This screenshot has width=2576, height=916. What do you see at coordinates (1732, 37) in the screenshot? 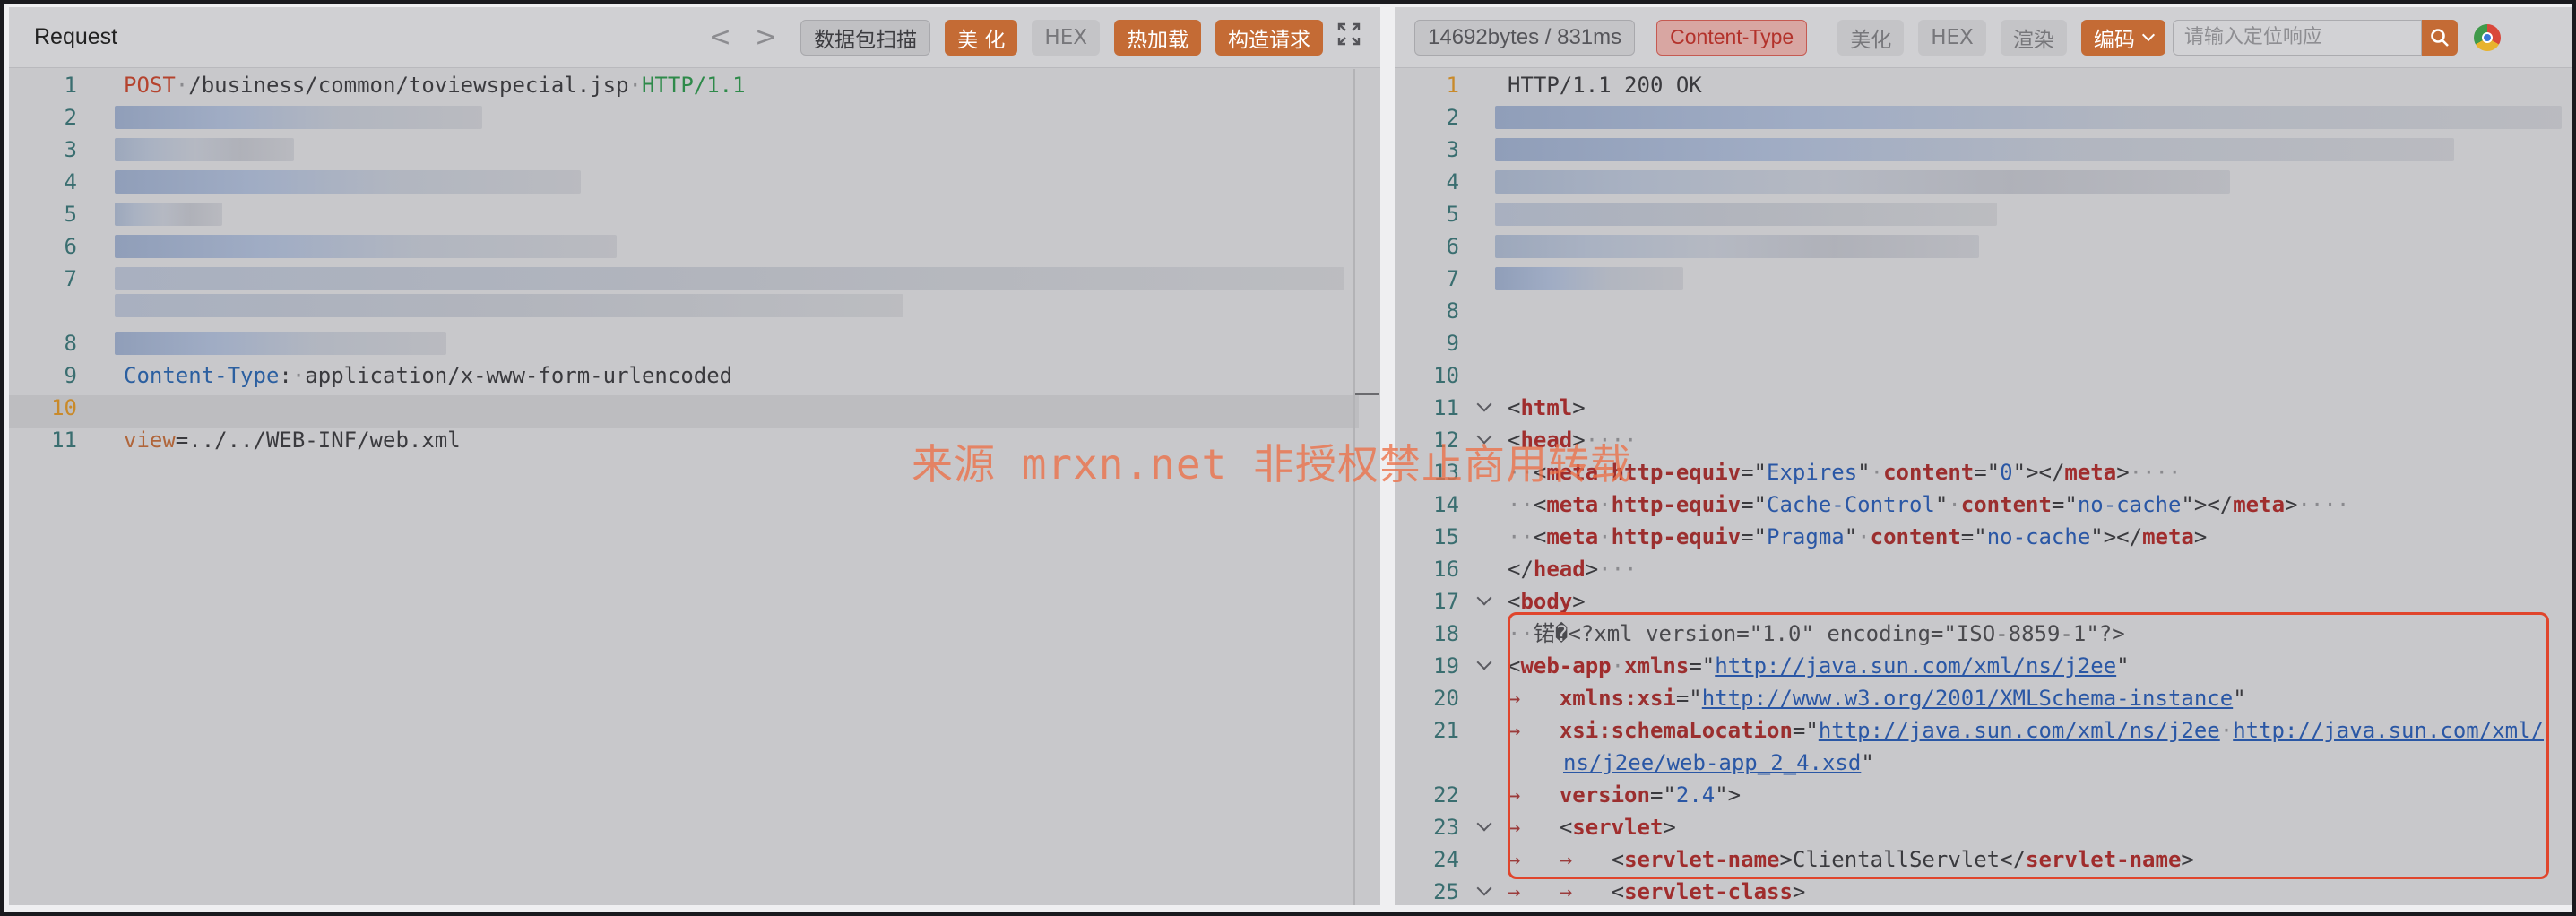
I see `content-type-button: Content-Type` at bounding box center [1732, 37].